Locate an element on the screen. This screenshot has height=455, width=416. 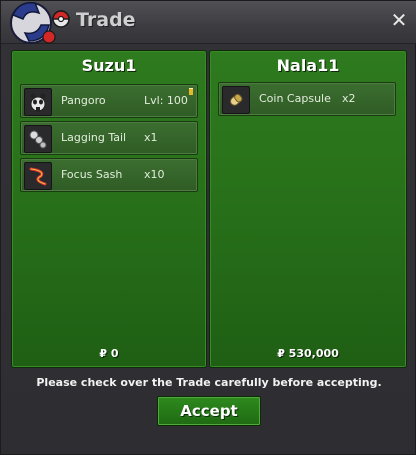
title-bar: Trade ✕ is located at coordinates (208, 22).